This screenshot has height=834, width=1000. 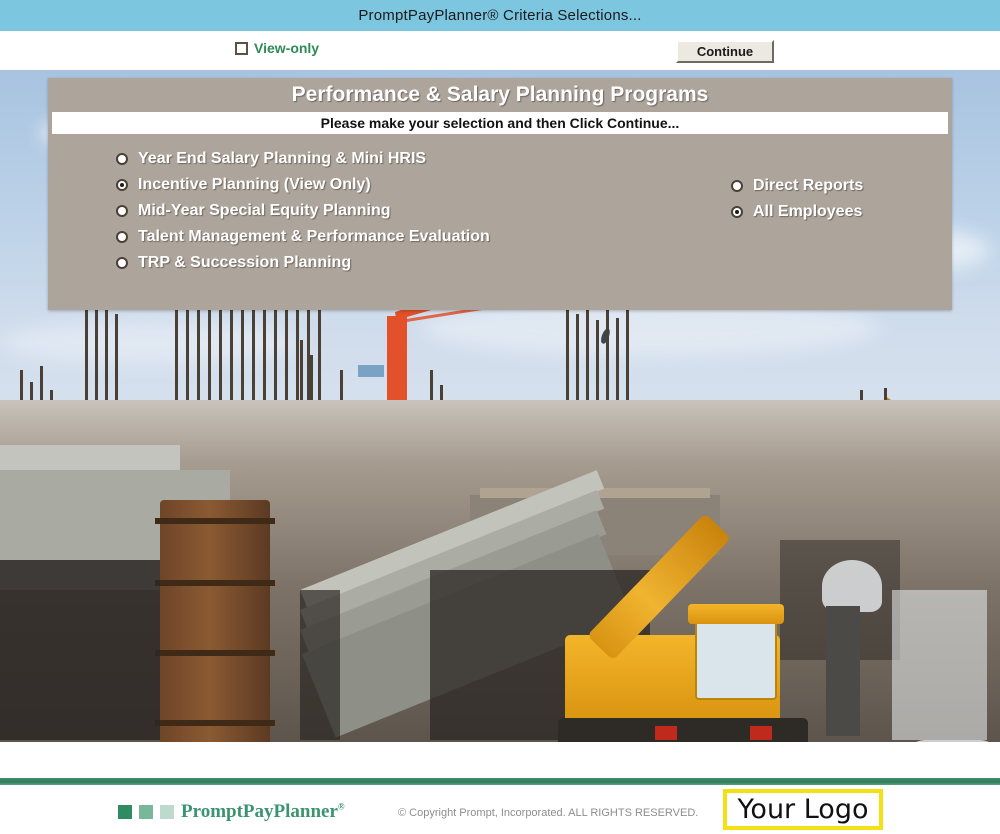 What do you see at coordinates (725, 51) in the screenshot?
I see `continue-button: Continue` at bounding box center [725, 51].